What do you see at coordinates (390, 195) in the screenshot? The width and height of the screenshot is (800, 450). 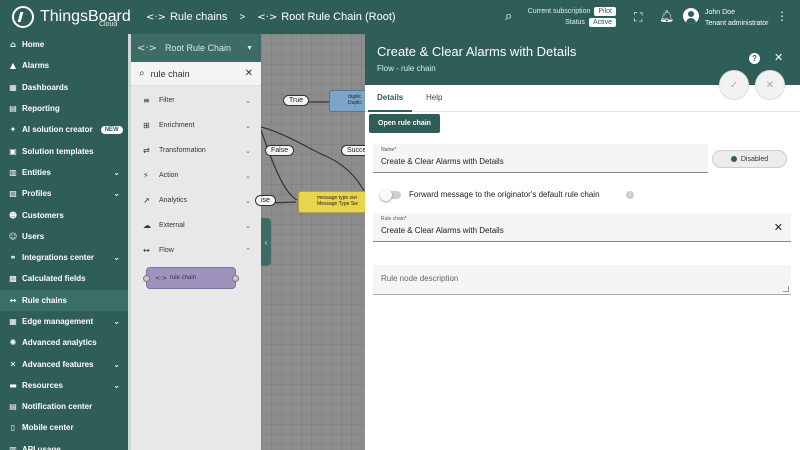 I see `forward-message-toggle` at bounding box center [390, 195].